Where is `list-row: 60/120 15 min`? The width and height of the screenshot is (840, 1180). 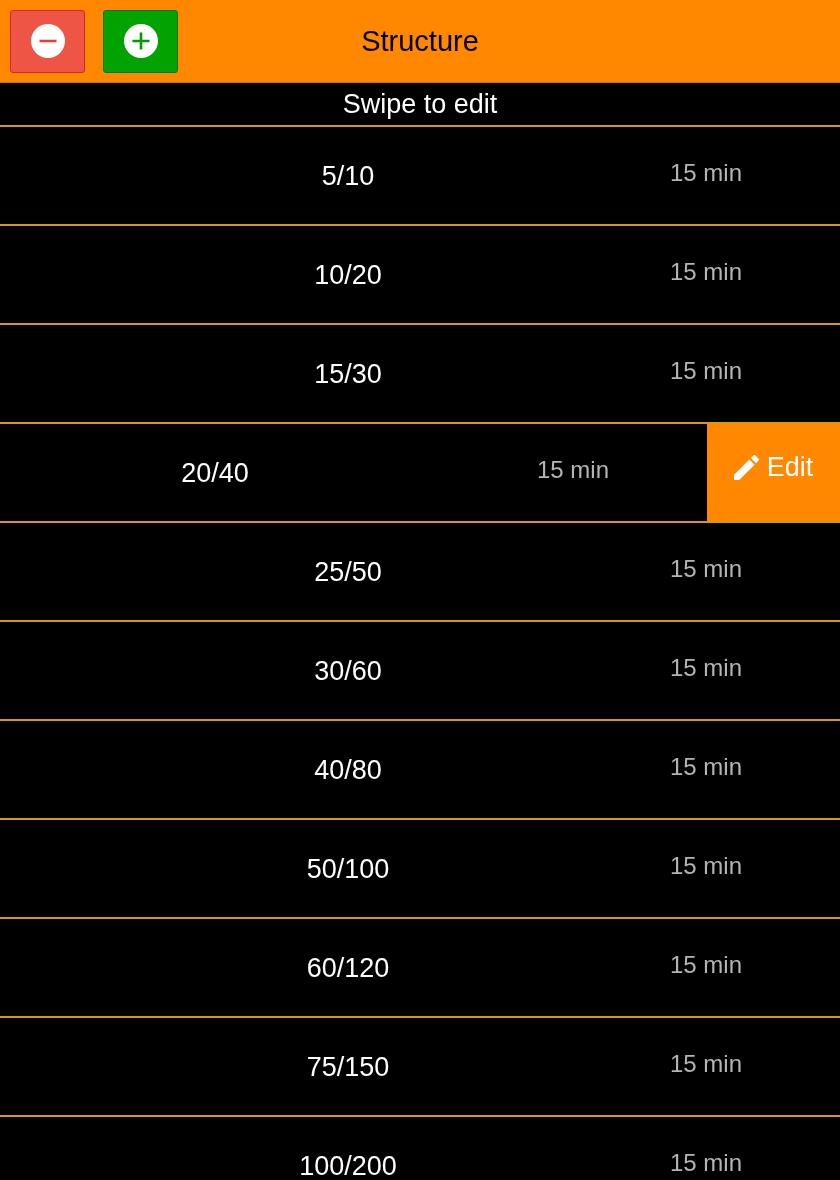
list-row: 60/120 15 min is located at coordinates (420, 966).